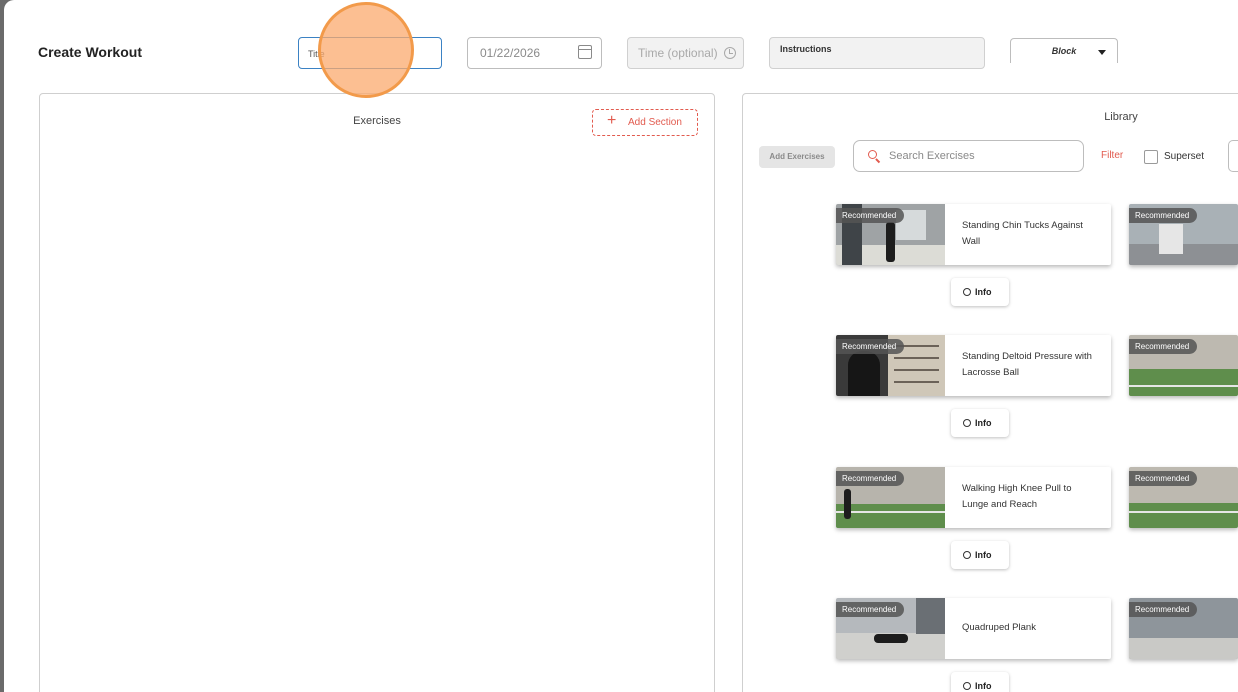 The height and width of the screenshot is (692, 1238). What do you see at coordinates (1184, 156) in the screenshot?
I see `superset-label: Superset` at bounding box center [1184, 156].